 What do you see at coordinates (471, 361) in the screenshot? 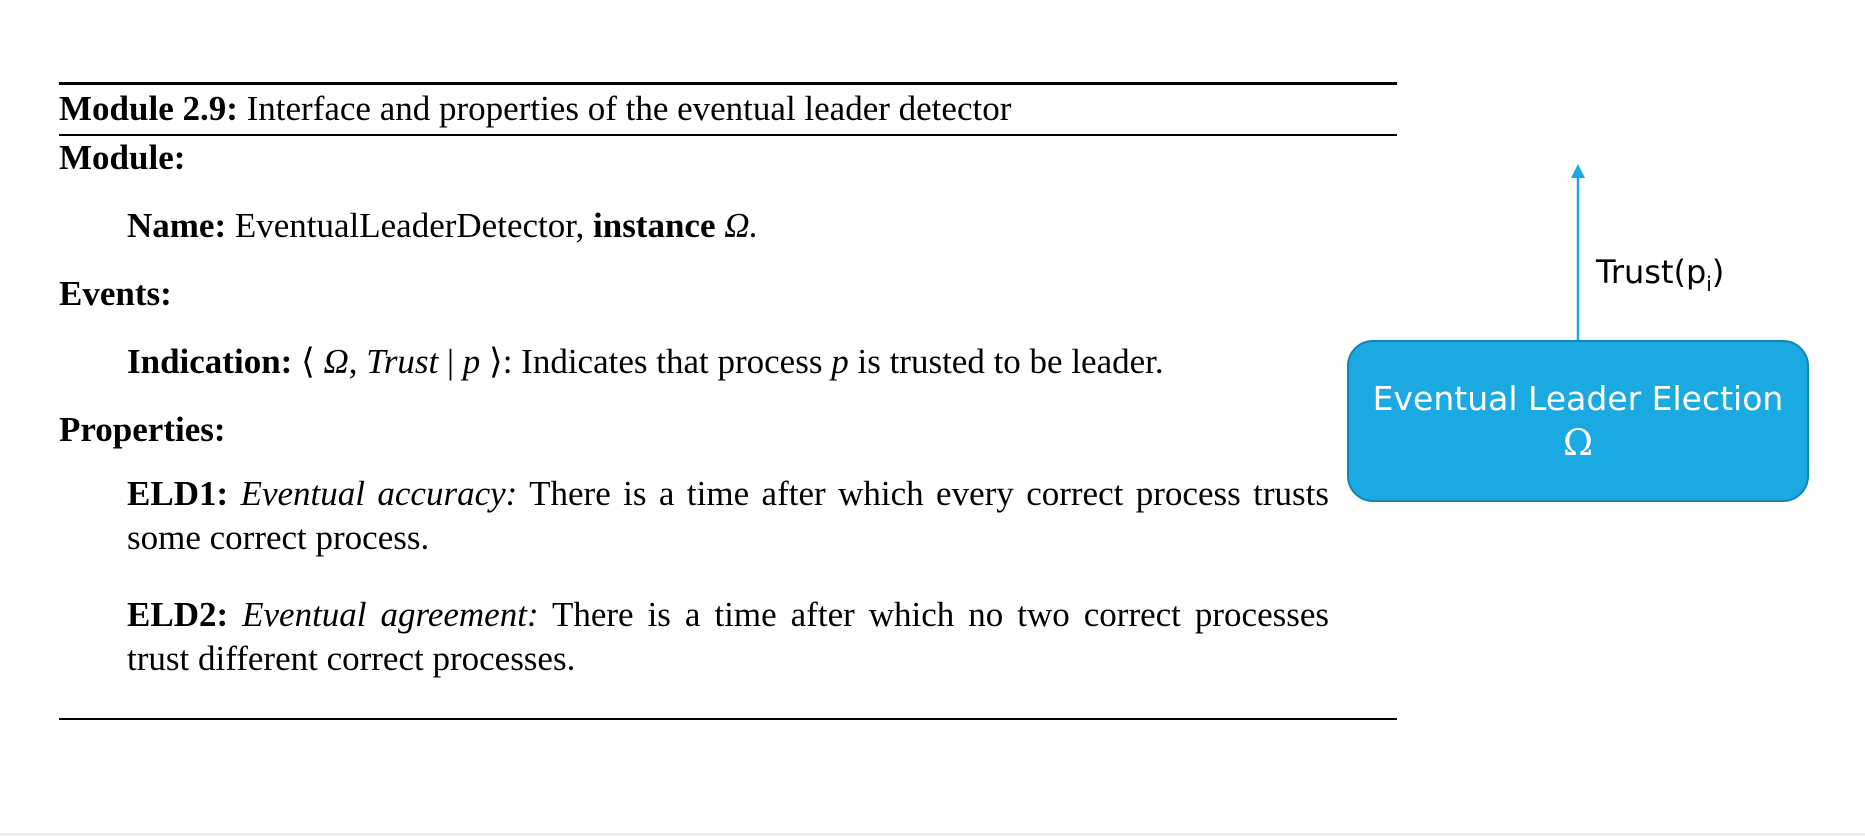
I see `indication-p: p` at bounding box center [471, 361].